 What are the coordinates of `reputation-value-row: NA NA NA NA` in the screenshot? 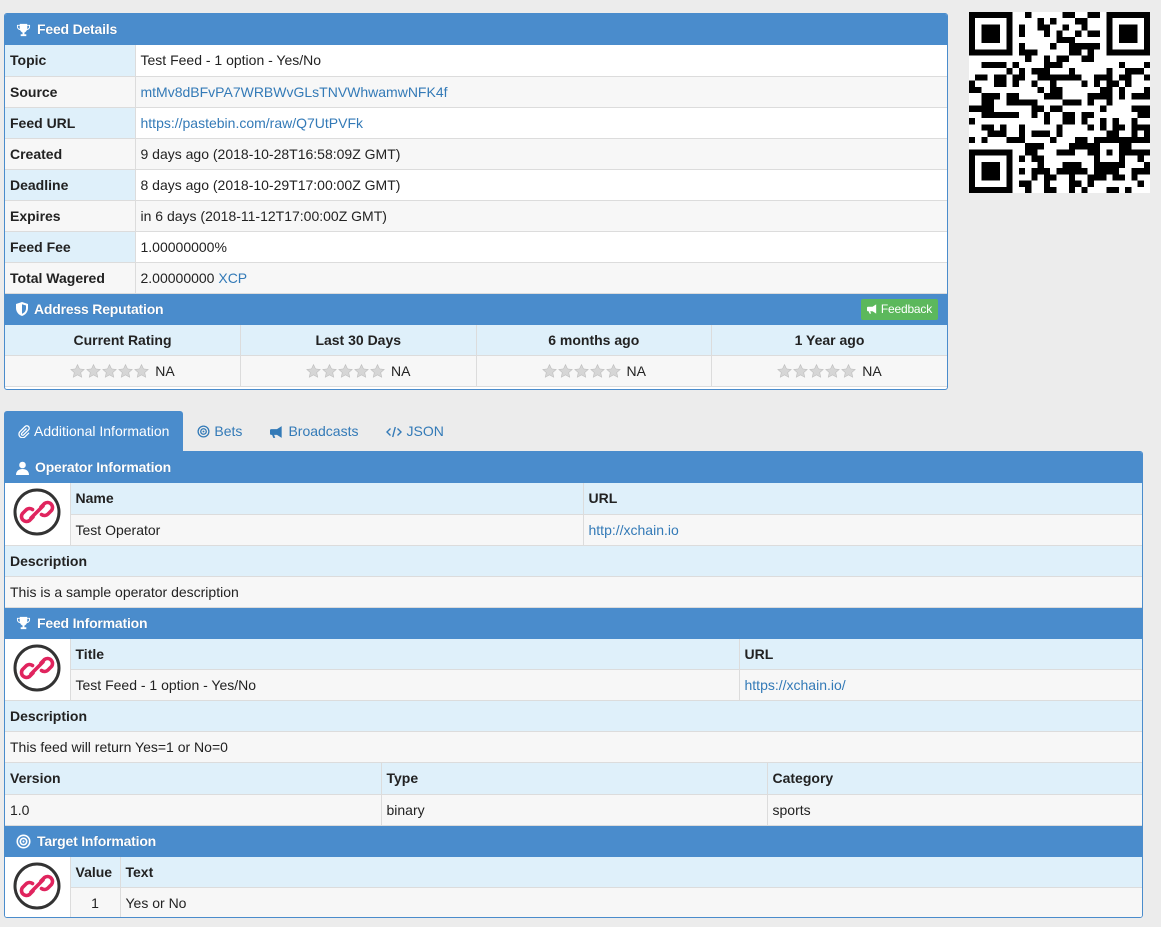 It's located at (476, 371).